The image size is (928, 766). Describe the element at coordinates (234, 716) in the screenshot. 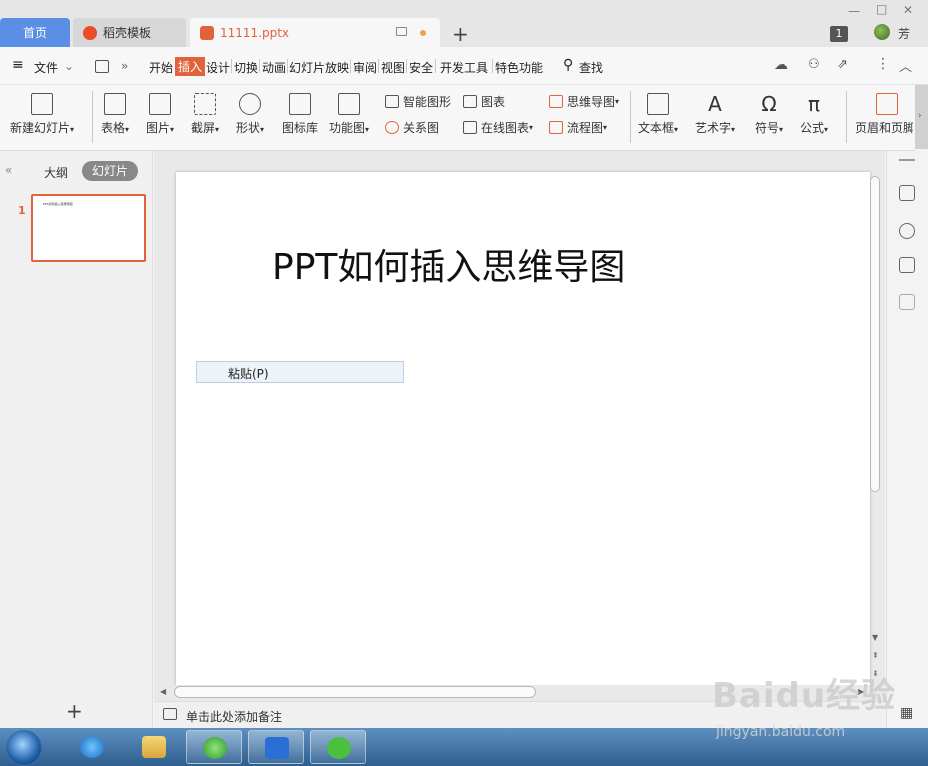

I see `notes-placeholder: 单击此处添加备注` at that location.